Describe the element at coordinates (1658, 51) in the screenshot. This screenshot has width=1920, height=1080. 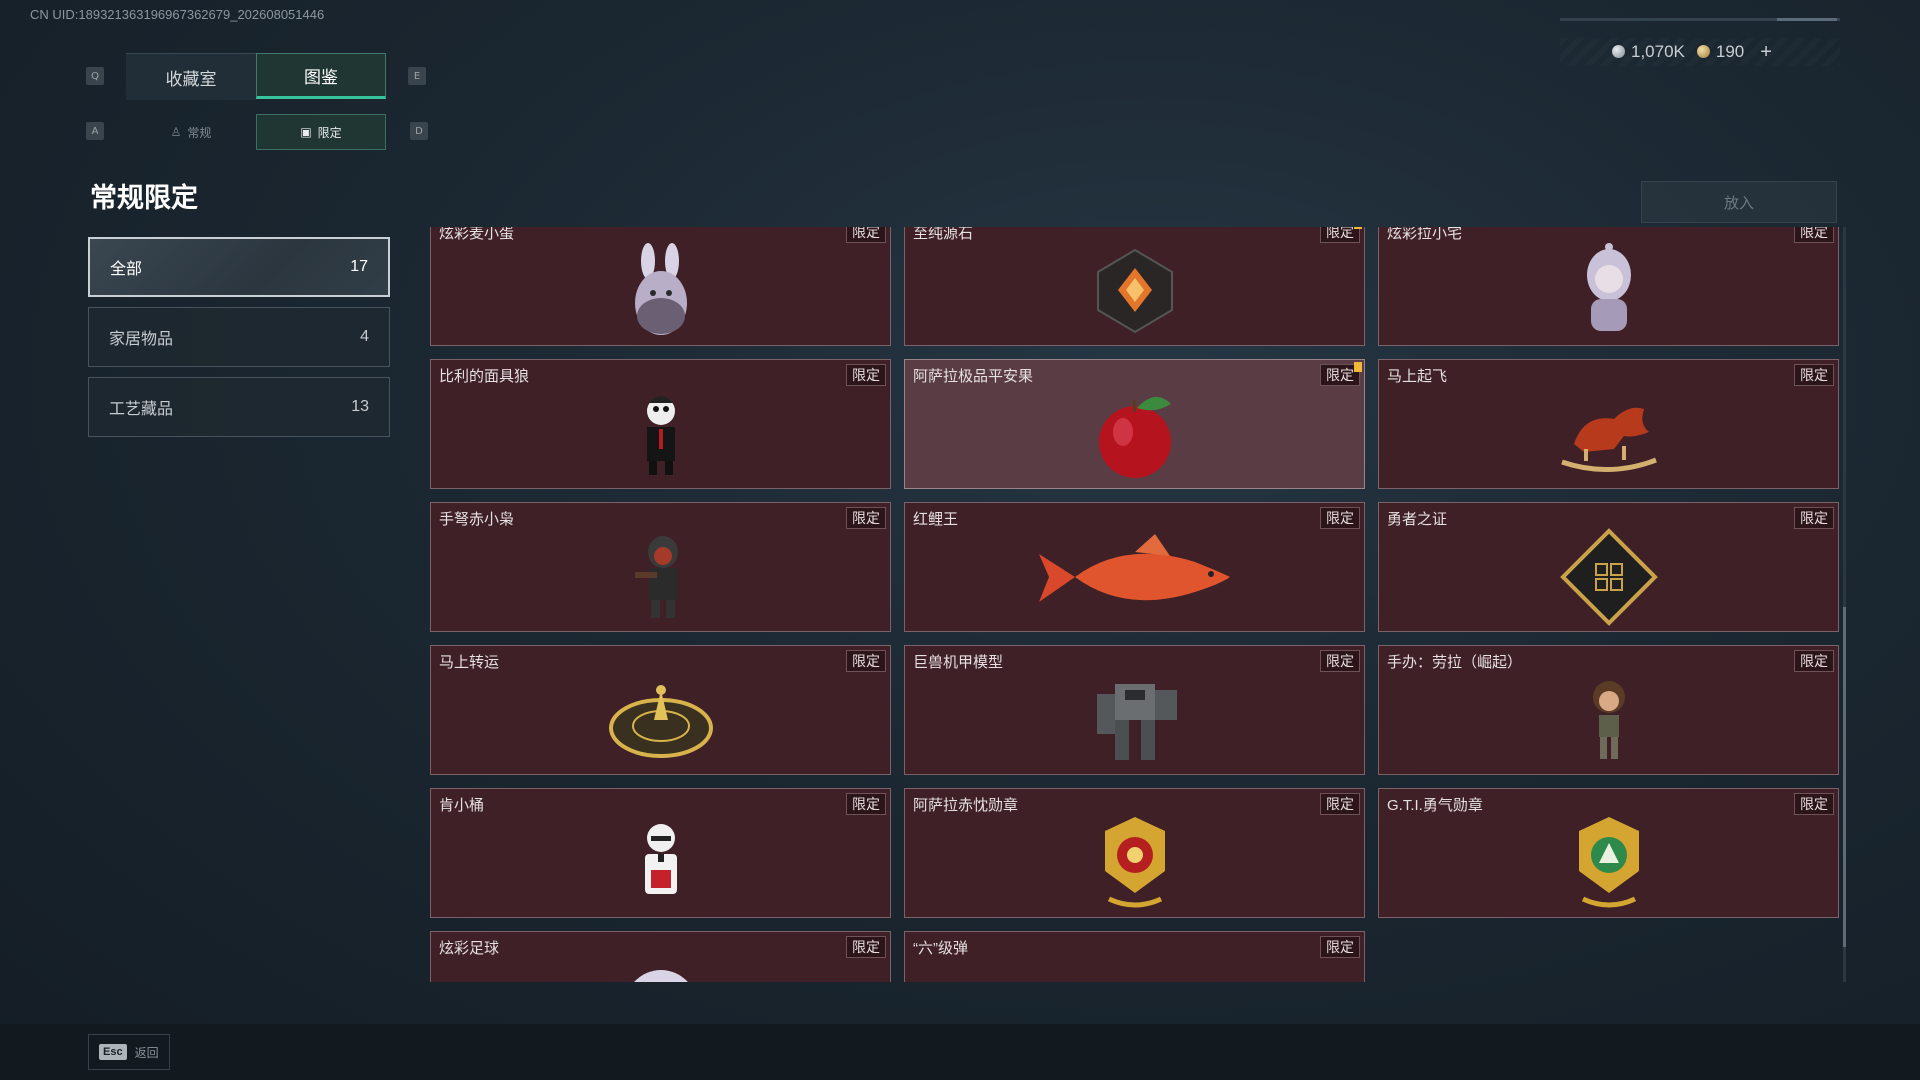
I see `silver-amount: 1,070K` at that location.